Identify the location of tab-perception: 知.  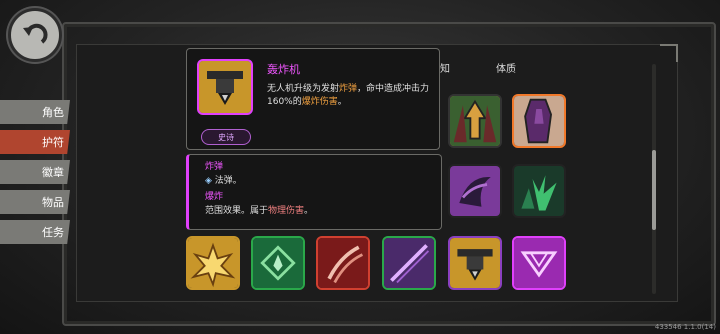
(445, 67).